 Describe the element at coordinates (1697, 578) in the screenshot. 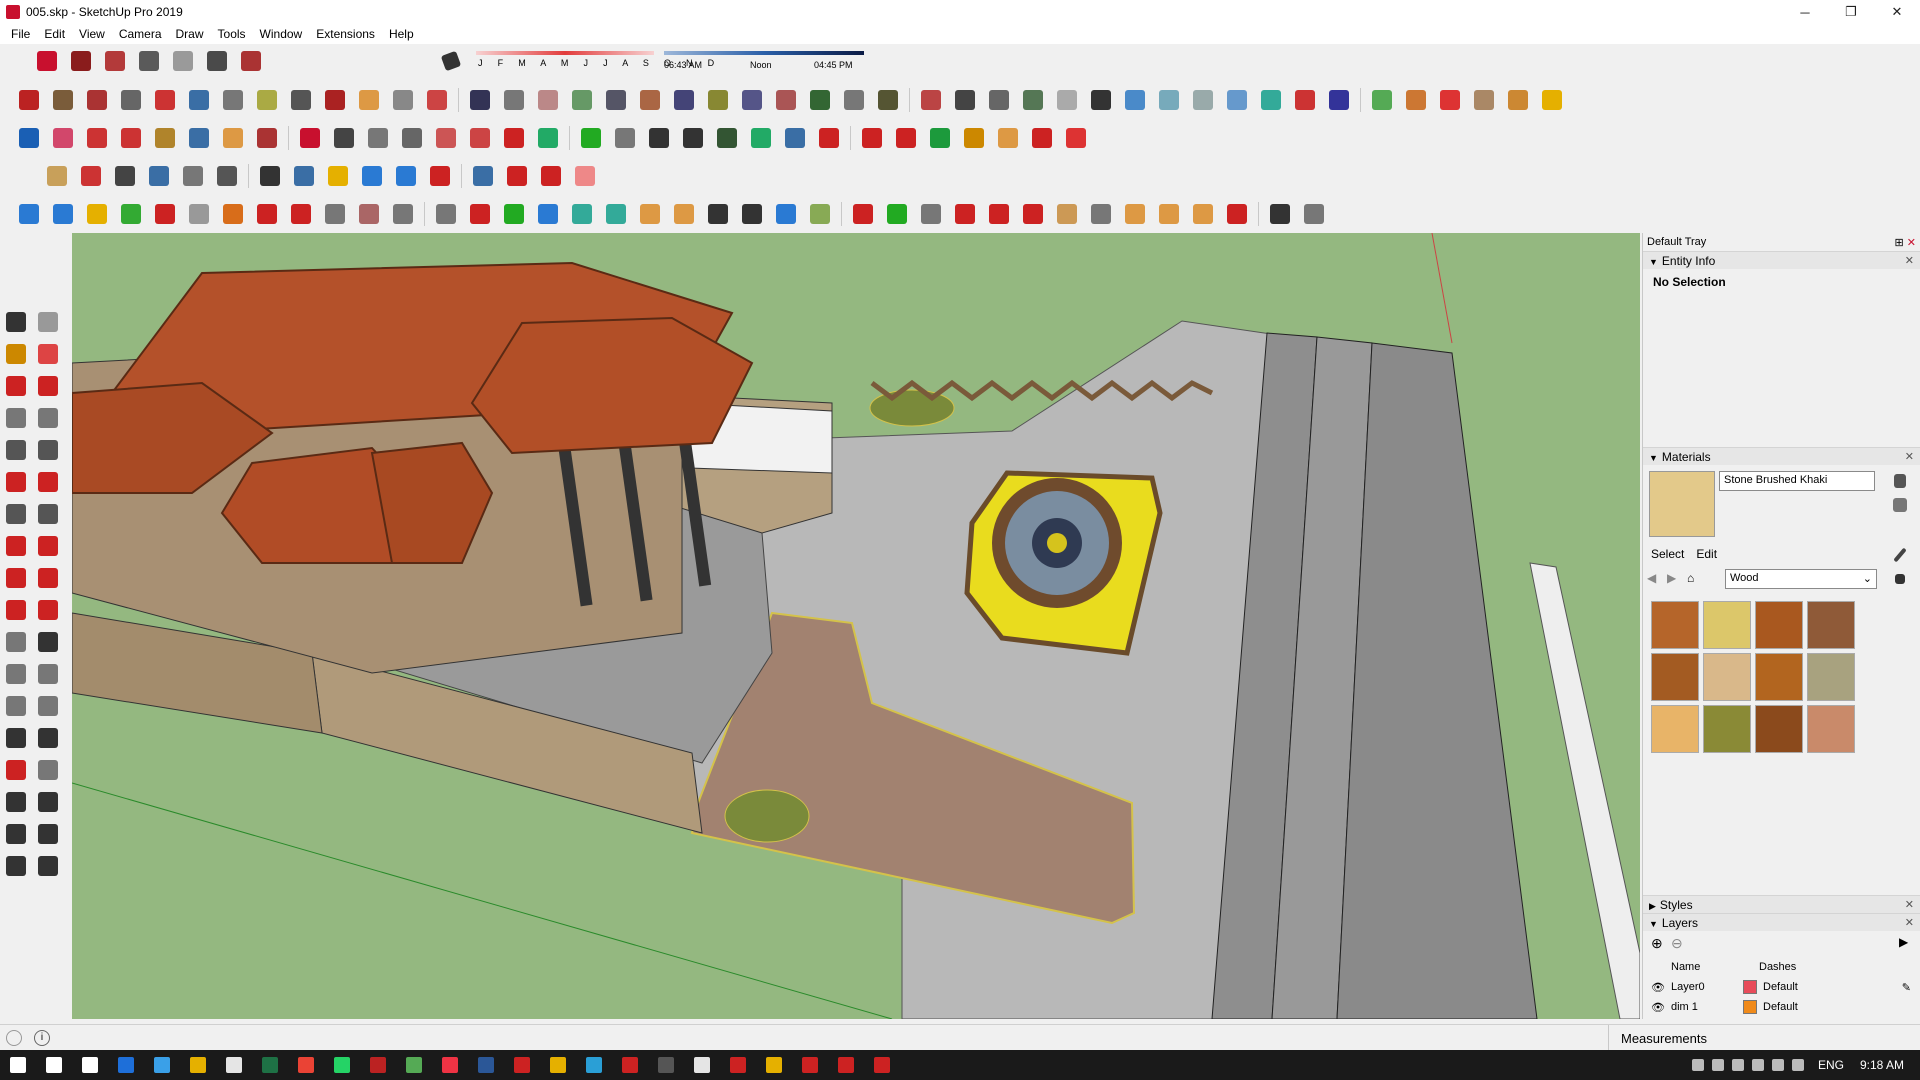

I see `home-icon: ⌂` at that location.